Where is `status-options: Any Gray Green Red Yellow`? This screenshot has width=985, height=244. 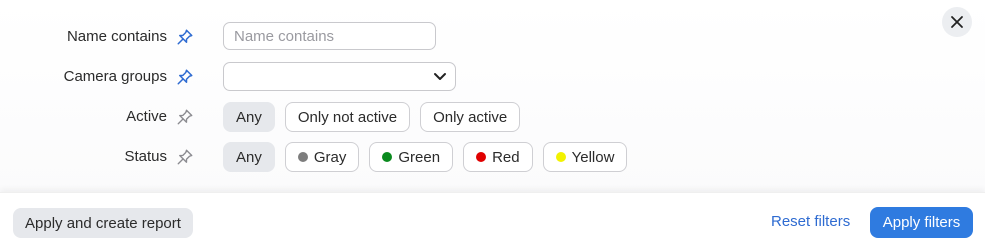 status-options: Any Gray Green Red Yellow is located at coordinates (425, 157).